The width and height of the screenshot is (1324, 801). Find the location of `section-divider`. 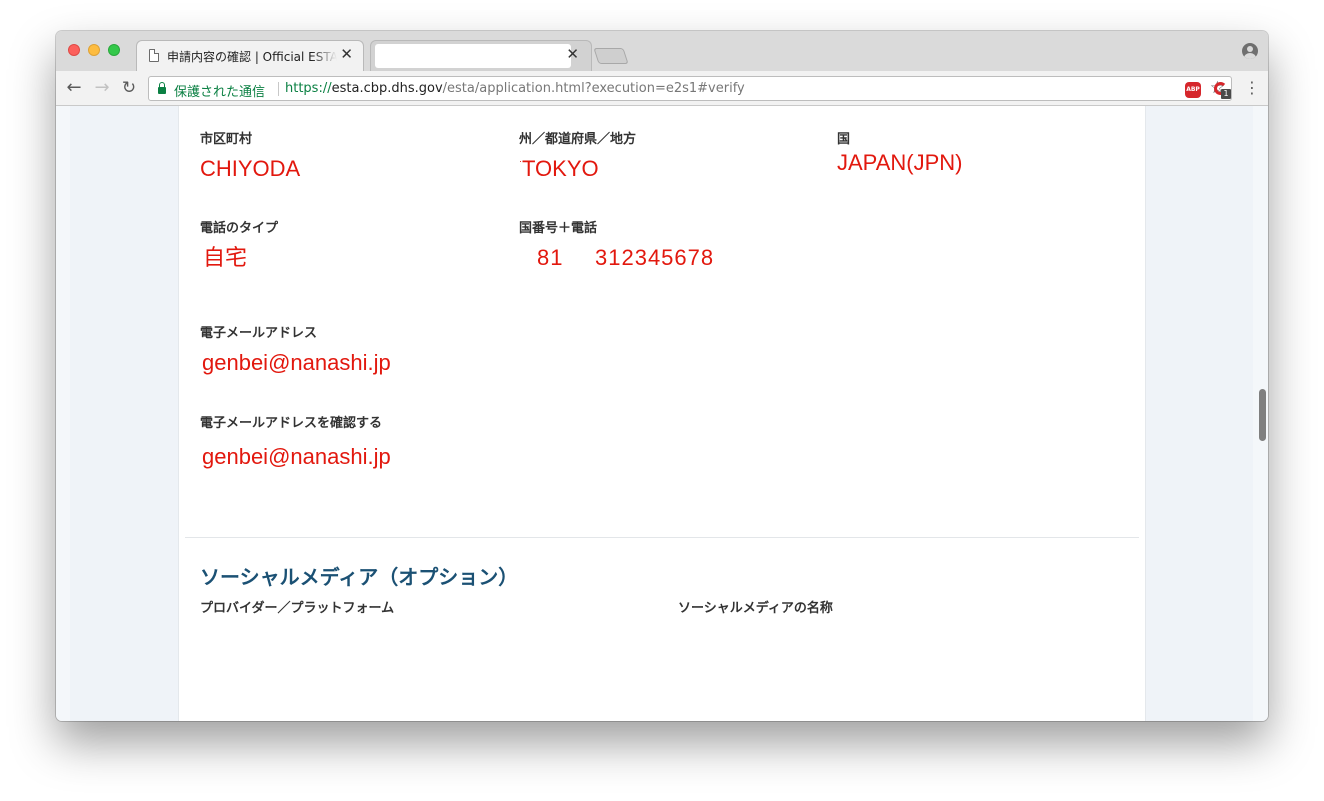

section-divider is located at coordinates (662, 537).